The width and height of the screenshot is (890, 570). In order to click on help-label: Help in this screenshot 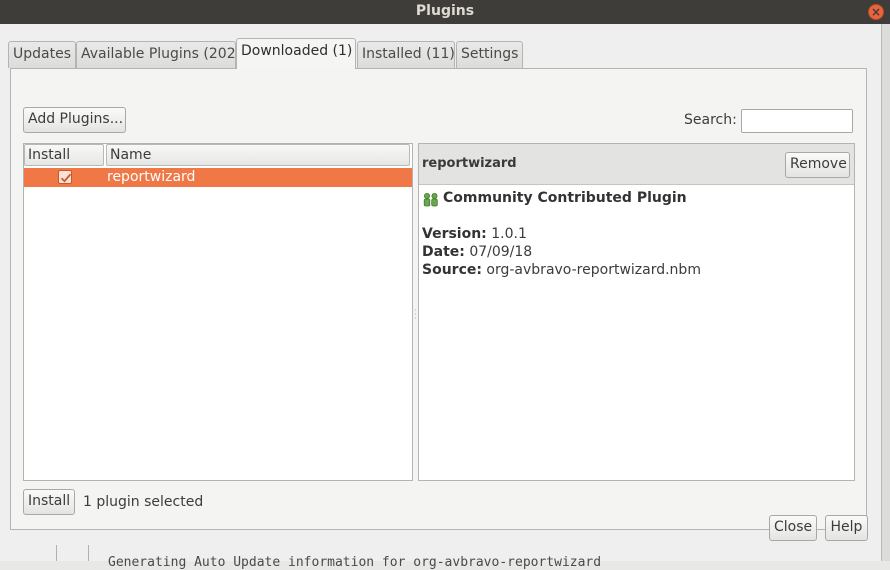, I will do `click(846, 527)`.